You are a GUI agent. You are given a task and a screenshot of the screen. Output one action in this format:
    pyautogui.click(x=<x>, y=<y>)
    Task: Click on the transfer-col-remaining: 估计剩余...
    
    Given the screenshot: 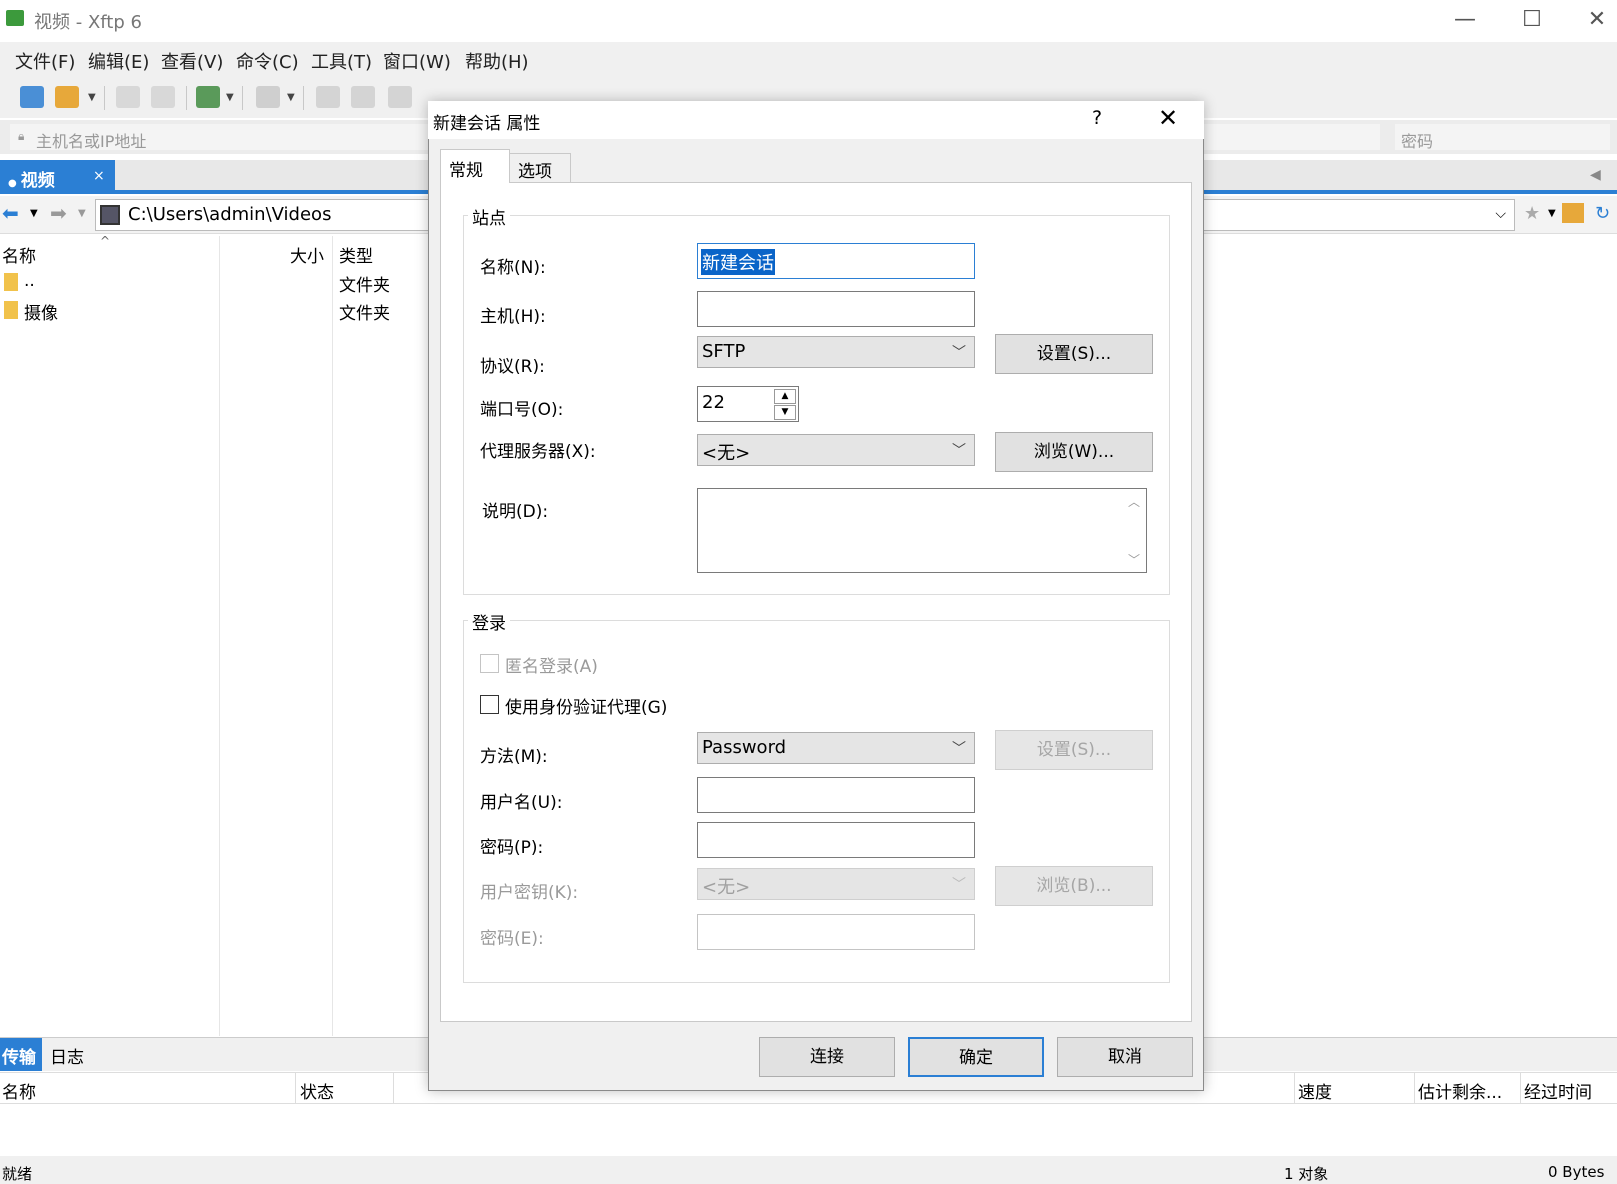 What is the action you would take?
    pyautogui.click(x=1460, y=1090)
    